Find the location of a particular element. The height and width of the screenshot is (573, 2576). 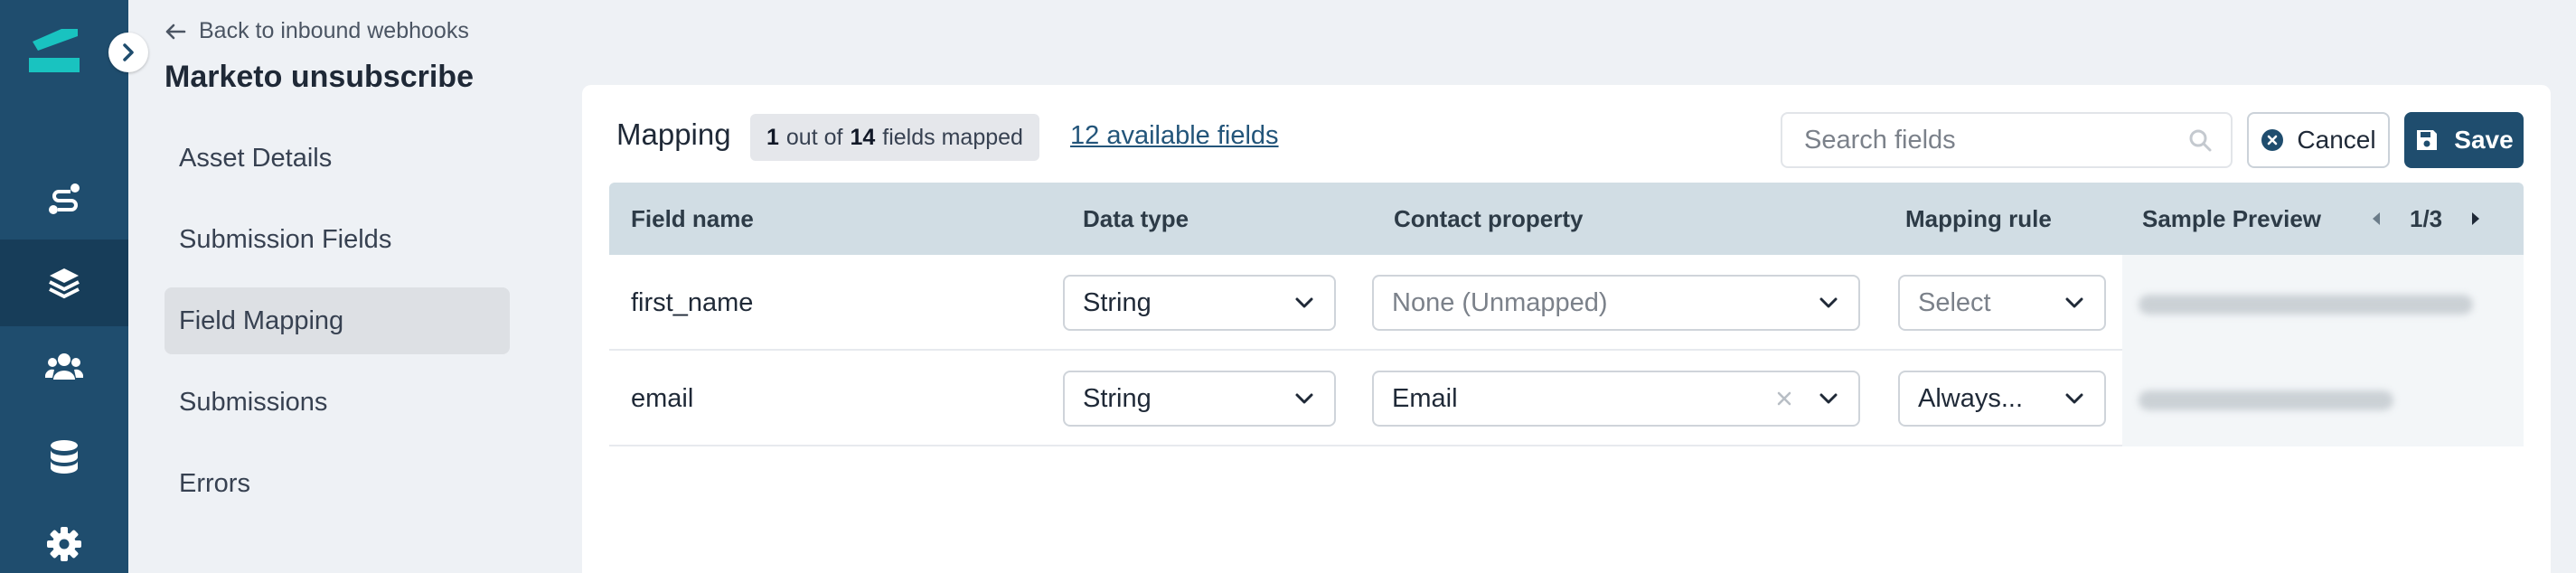

rail-item-settings is located at coordinates (64, 537).